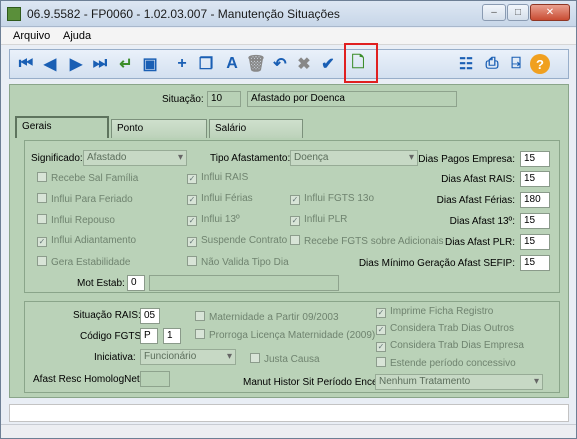  What do you see at coordinates (83, 220) in the screenshot?
I see `checkbox-label: Influi Repouso` at bounding box center [83, 220].